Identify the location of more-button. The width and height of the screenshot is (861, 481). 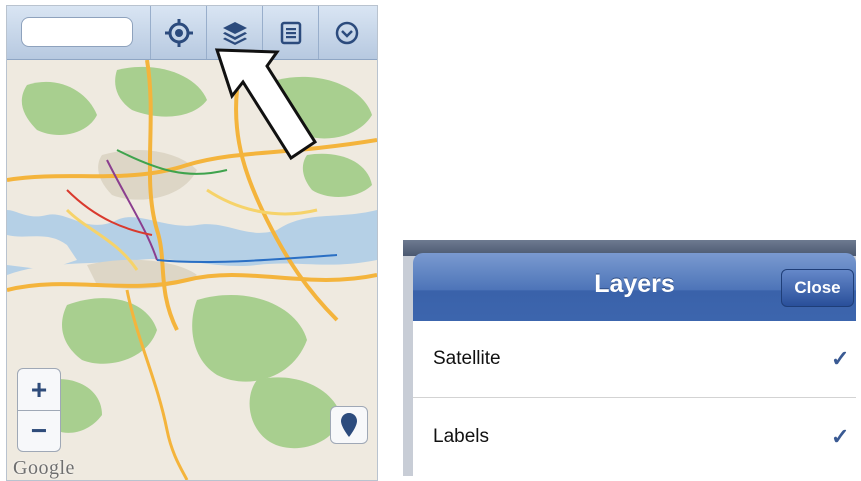
(346, 32).